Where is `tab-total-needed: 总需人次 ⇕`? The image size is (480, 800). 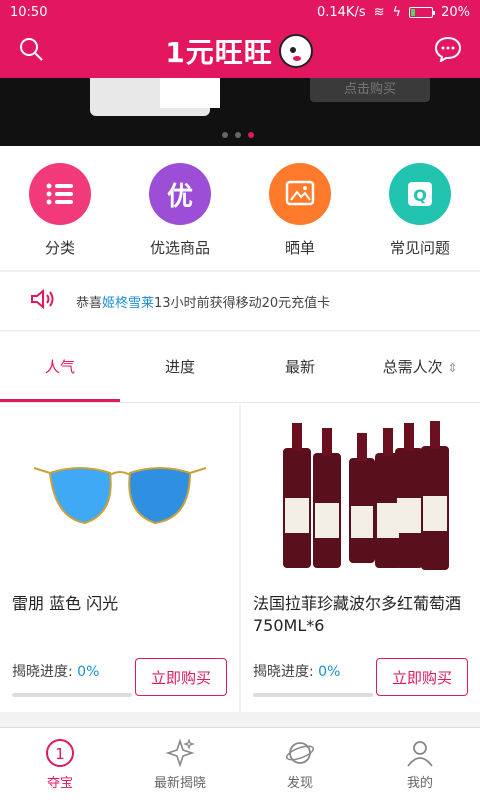 tab-total-needed: 总需人次 ⇕ is located at coordinates (420, 367).